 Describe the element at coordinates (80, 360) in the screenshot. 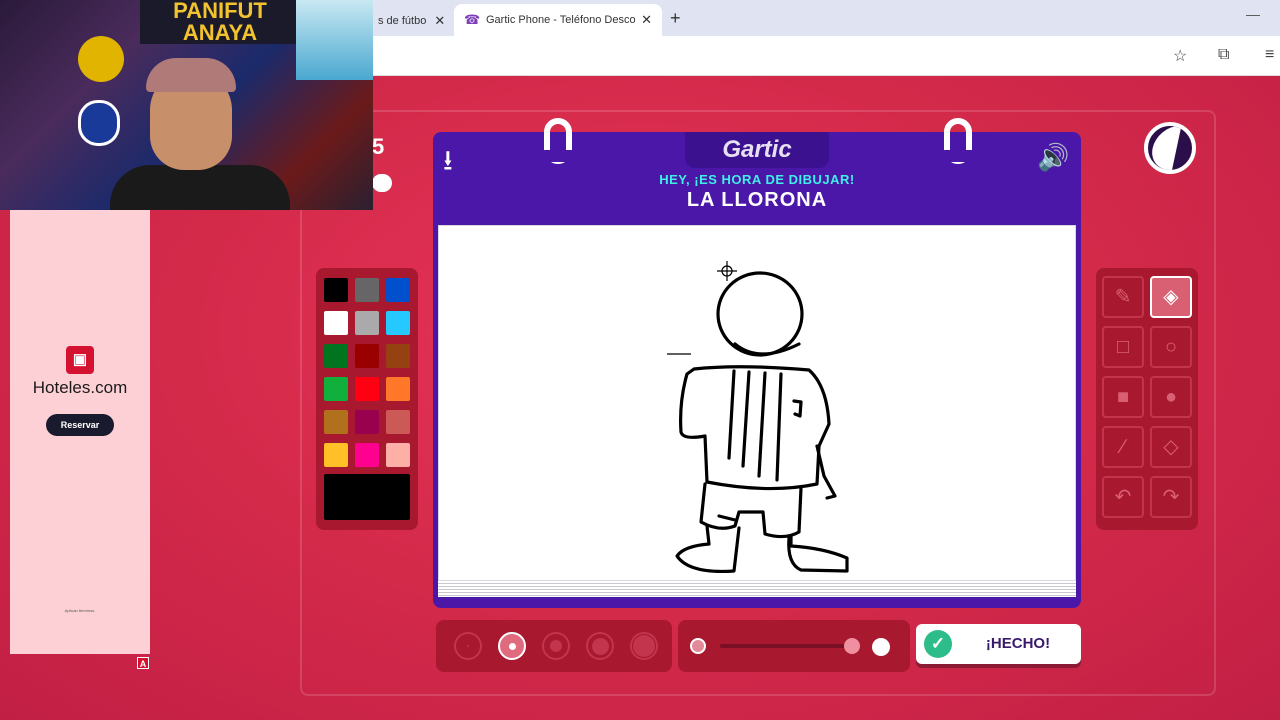

I see `hoteles-logo-icon: ▣` at that location.